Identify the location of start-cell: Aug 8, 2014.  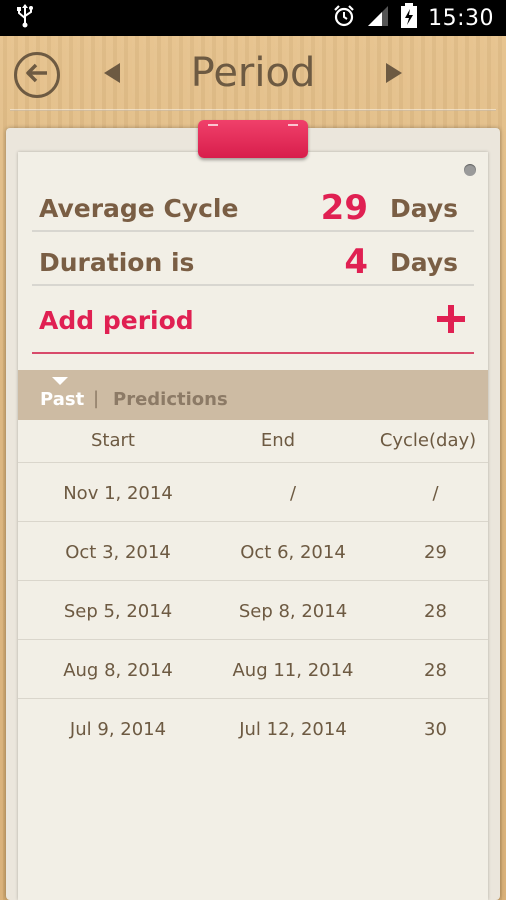
(118, 670).